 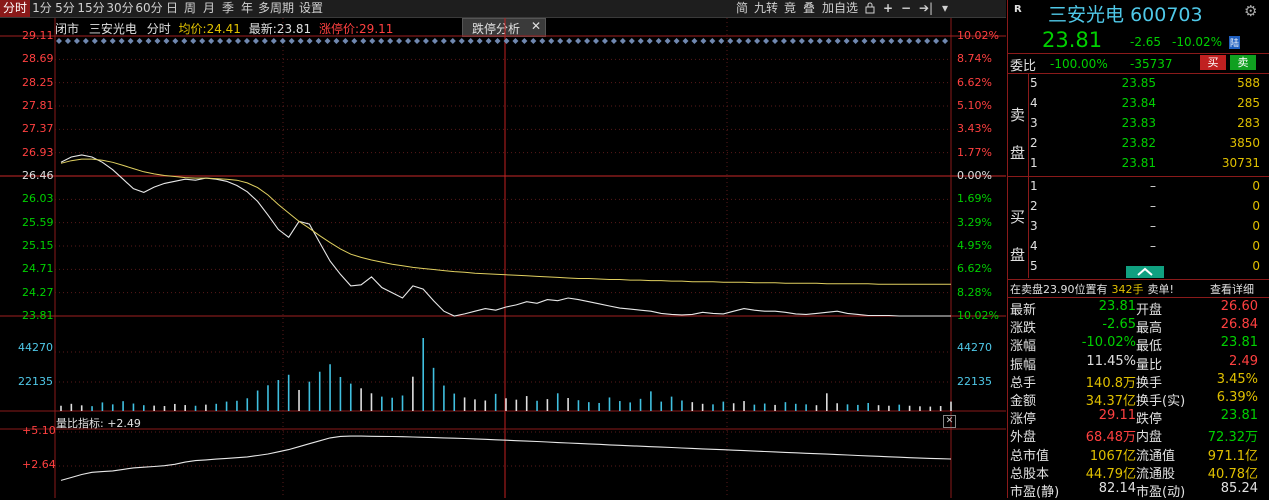 What do you see at coordinates (1149, 105) in the screenshot?
I see `order-book-row: 4 23.84 285` at bounding box center [1149, 105].